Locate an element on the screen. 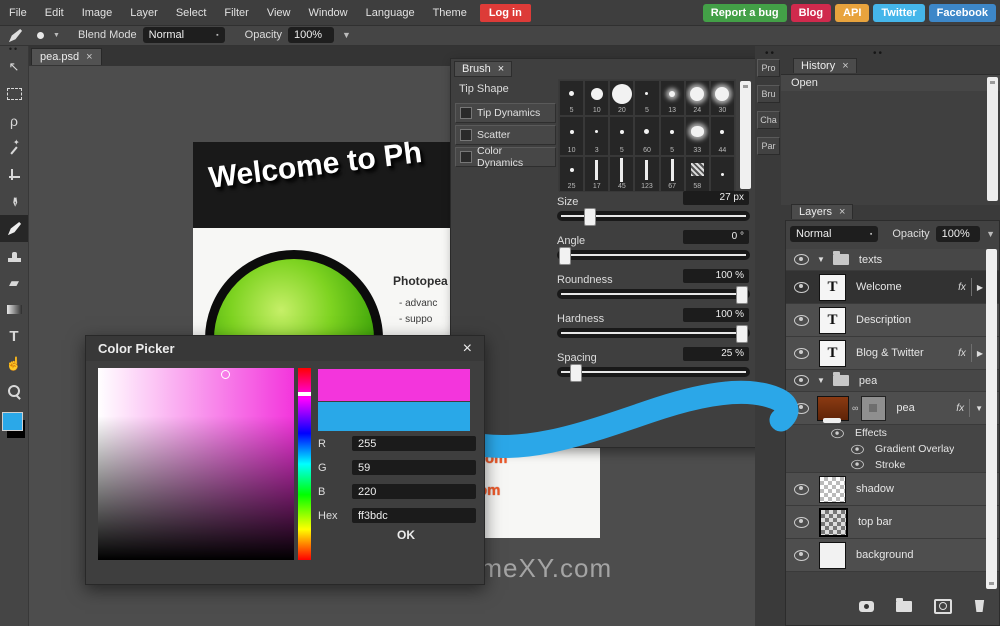 Image resolution: width=1000 pixels, height=626 pixels. hand-tool: ☝ is located at coordinates (14, 363).